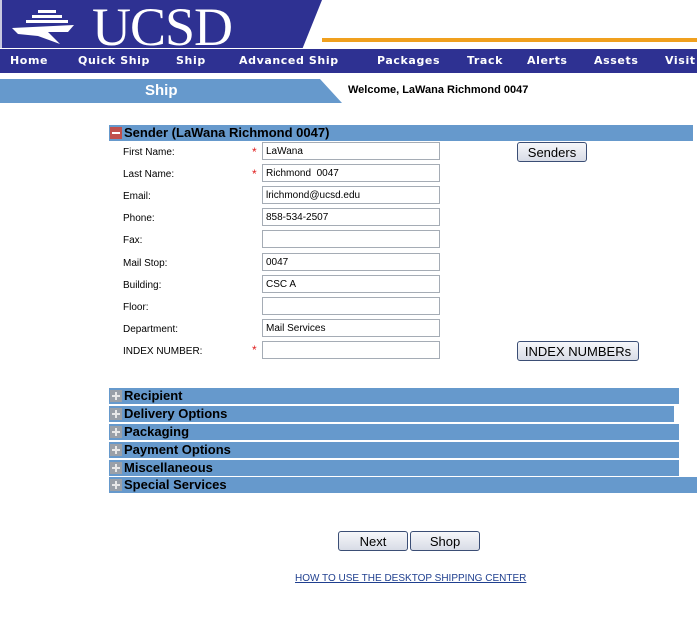 The width and height of the screenshot is (697, 631). I want to click on floor-label: Floor:, so click(136, 307).